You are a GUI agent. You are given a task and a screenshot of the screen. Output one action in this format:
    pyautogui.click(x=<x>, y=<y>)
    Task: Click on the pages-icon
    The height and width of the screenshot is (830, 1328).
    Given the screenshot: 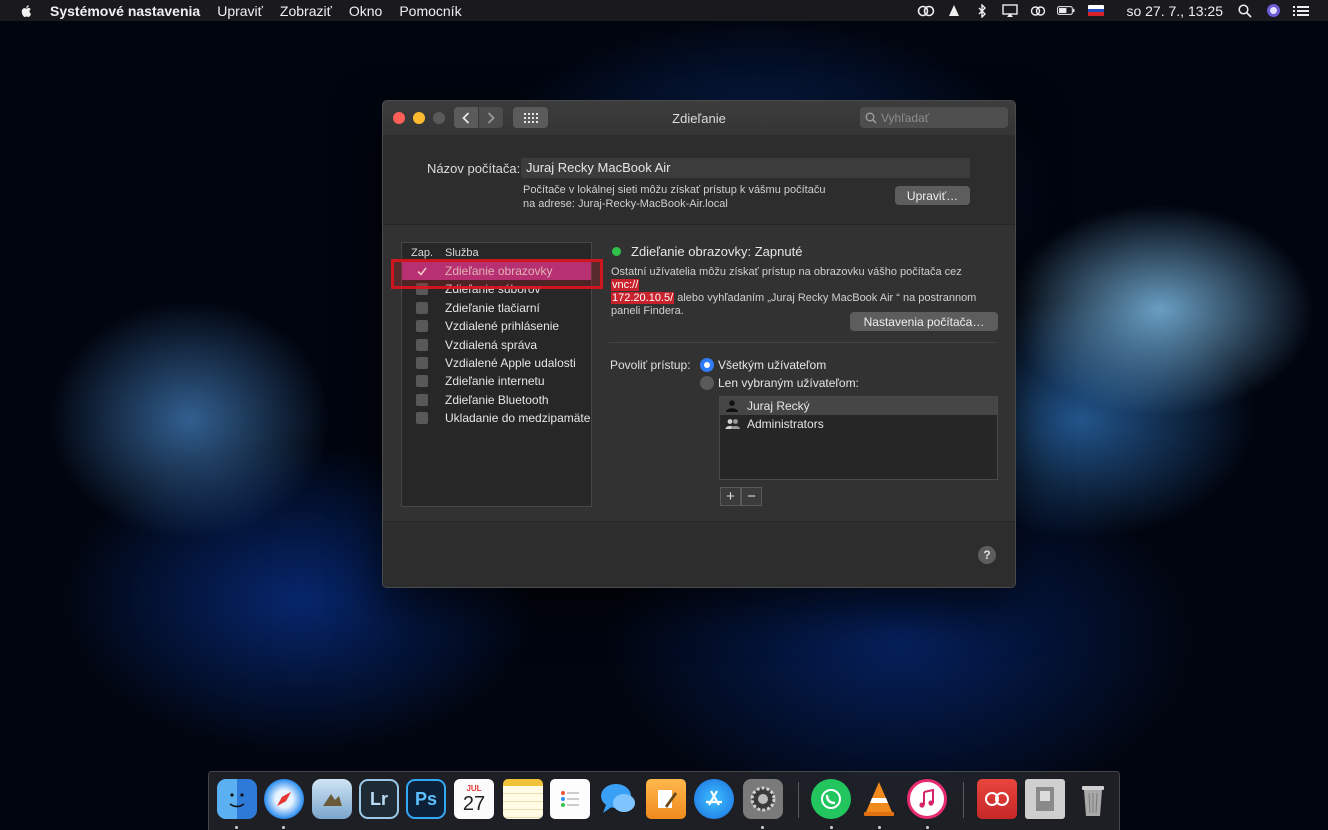 What is the action you would take?
    pyautogui.click(x=666, y=799)
    